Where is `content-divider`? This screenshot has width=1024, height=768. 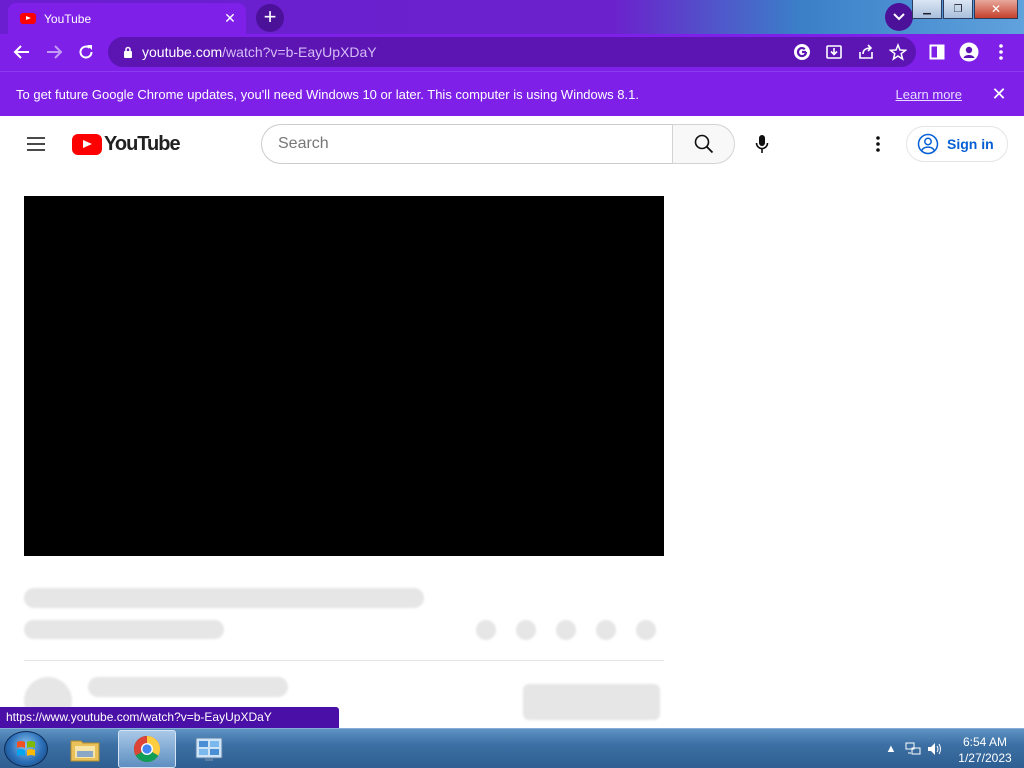 content-divider is located at coordinates (344, 660).